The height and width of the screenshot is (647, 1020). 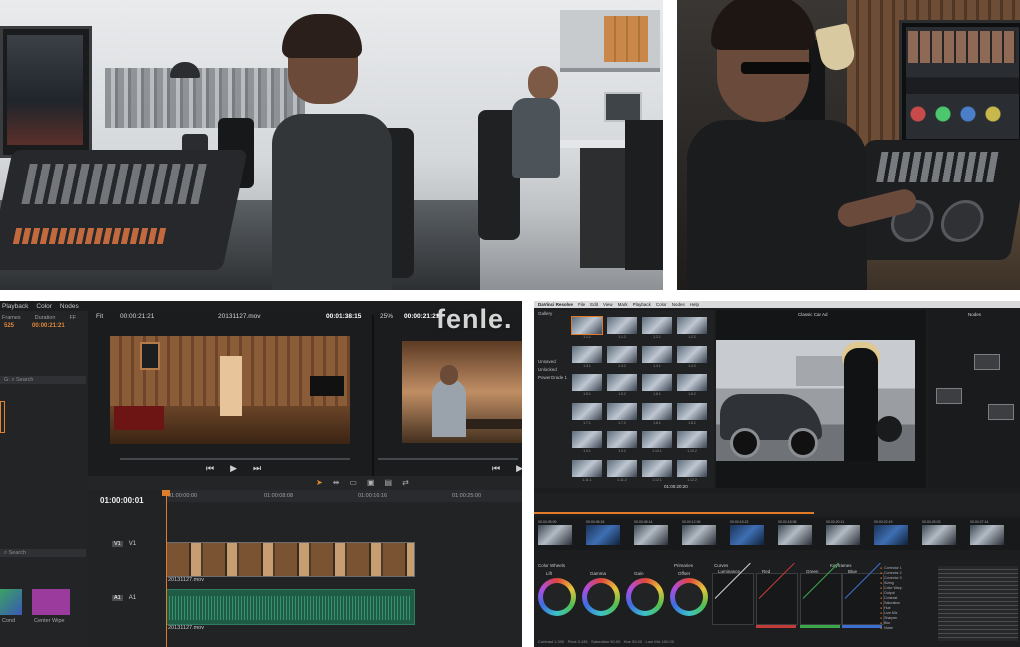 What do you see at coordinates (657, 442) in the screenshot?
I see `gallery-still: 1.10.1` at bounding box center [657, 442].